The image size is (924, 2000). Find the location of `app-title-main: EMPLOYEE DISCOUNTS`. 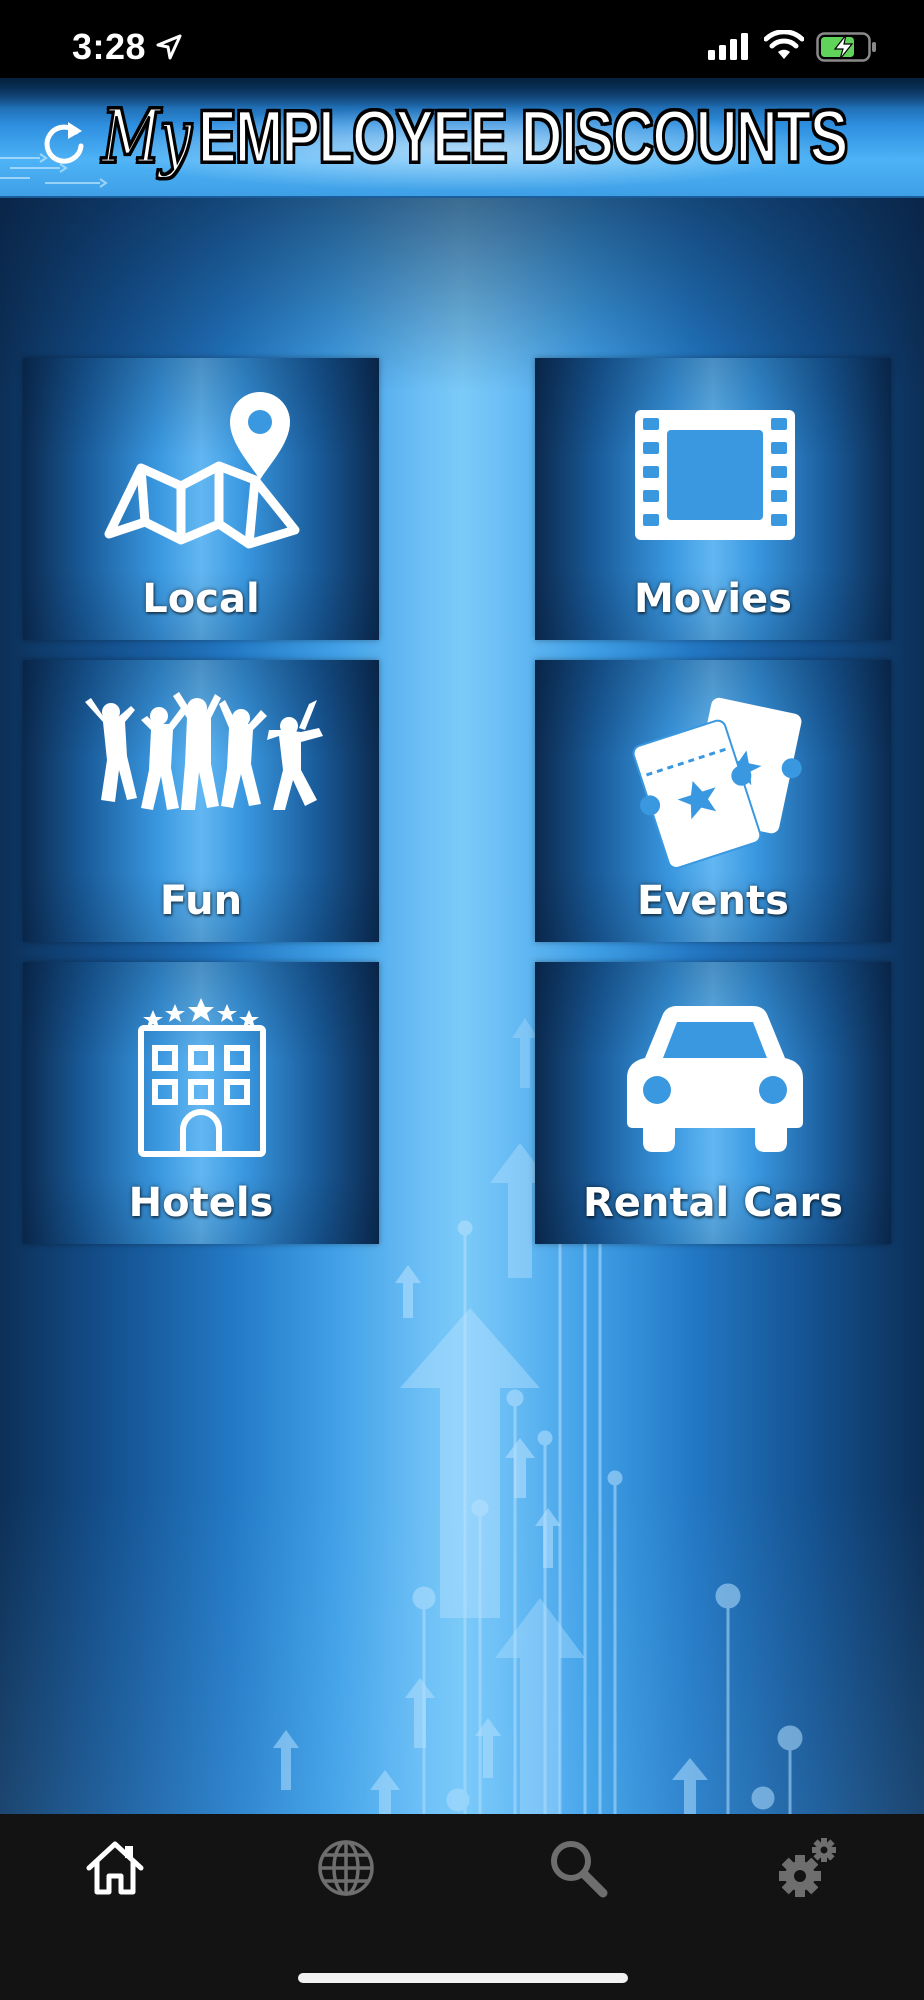

app-title-main: EMPLOYEE DISCOUNTS is located at coordinates (523, 137).